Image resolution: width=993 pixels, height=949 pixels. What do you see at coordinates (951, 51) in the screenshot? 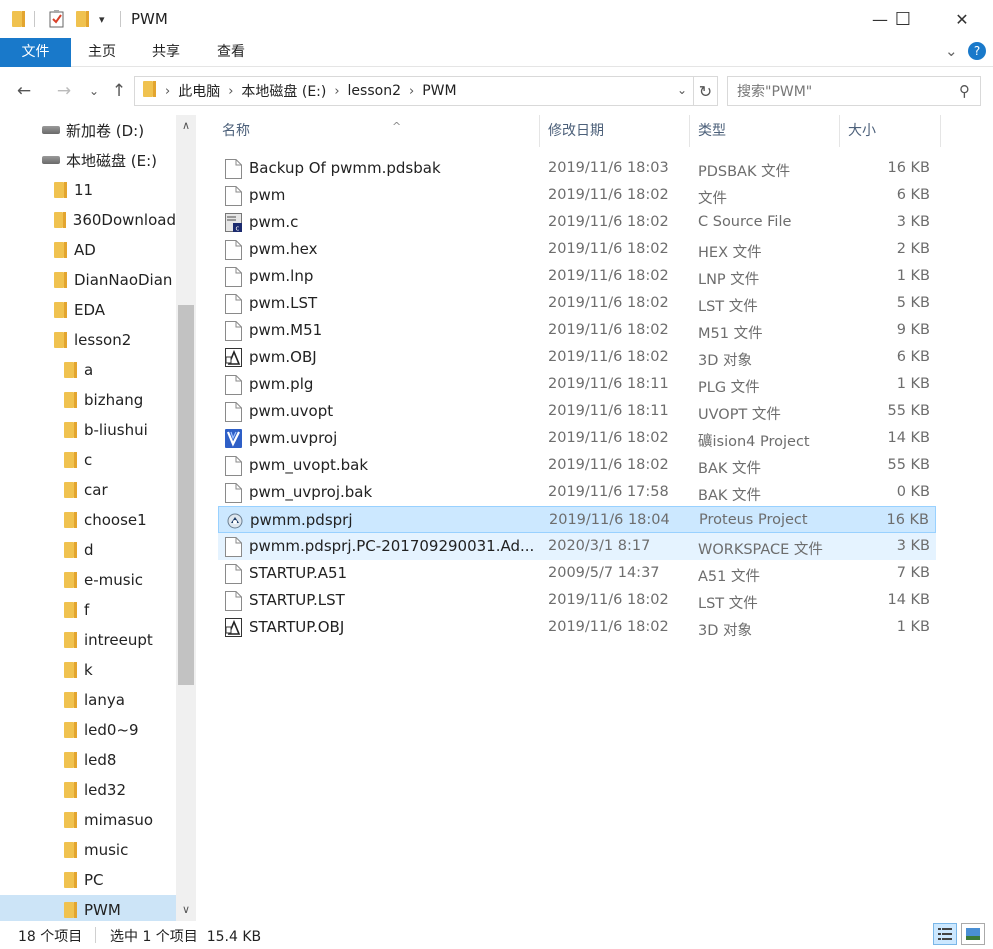
I see `ribbon-expand-icon: ⌄` at bounding box center [951, 51].